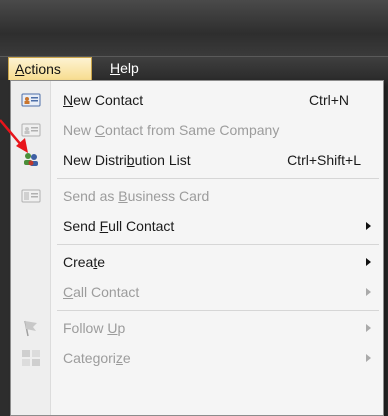  I want to click on menu-actions: Actions, so click(50, 69).